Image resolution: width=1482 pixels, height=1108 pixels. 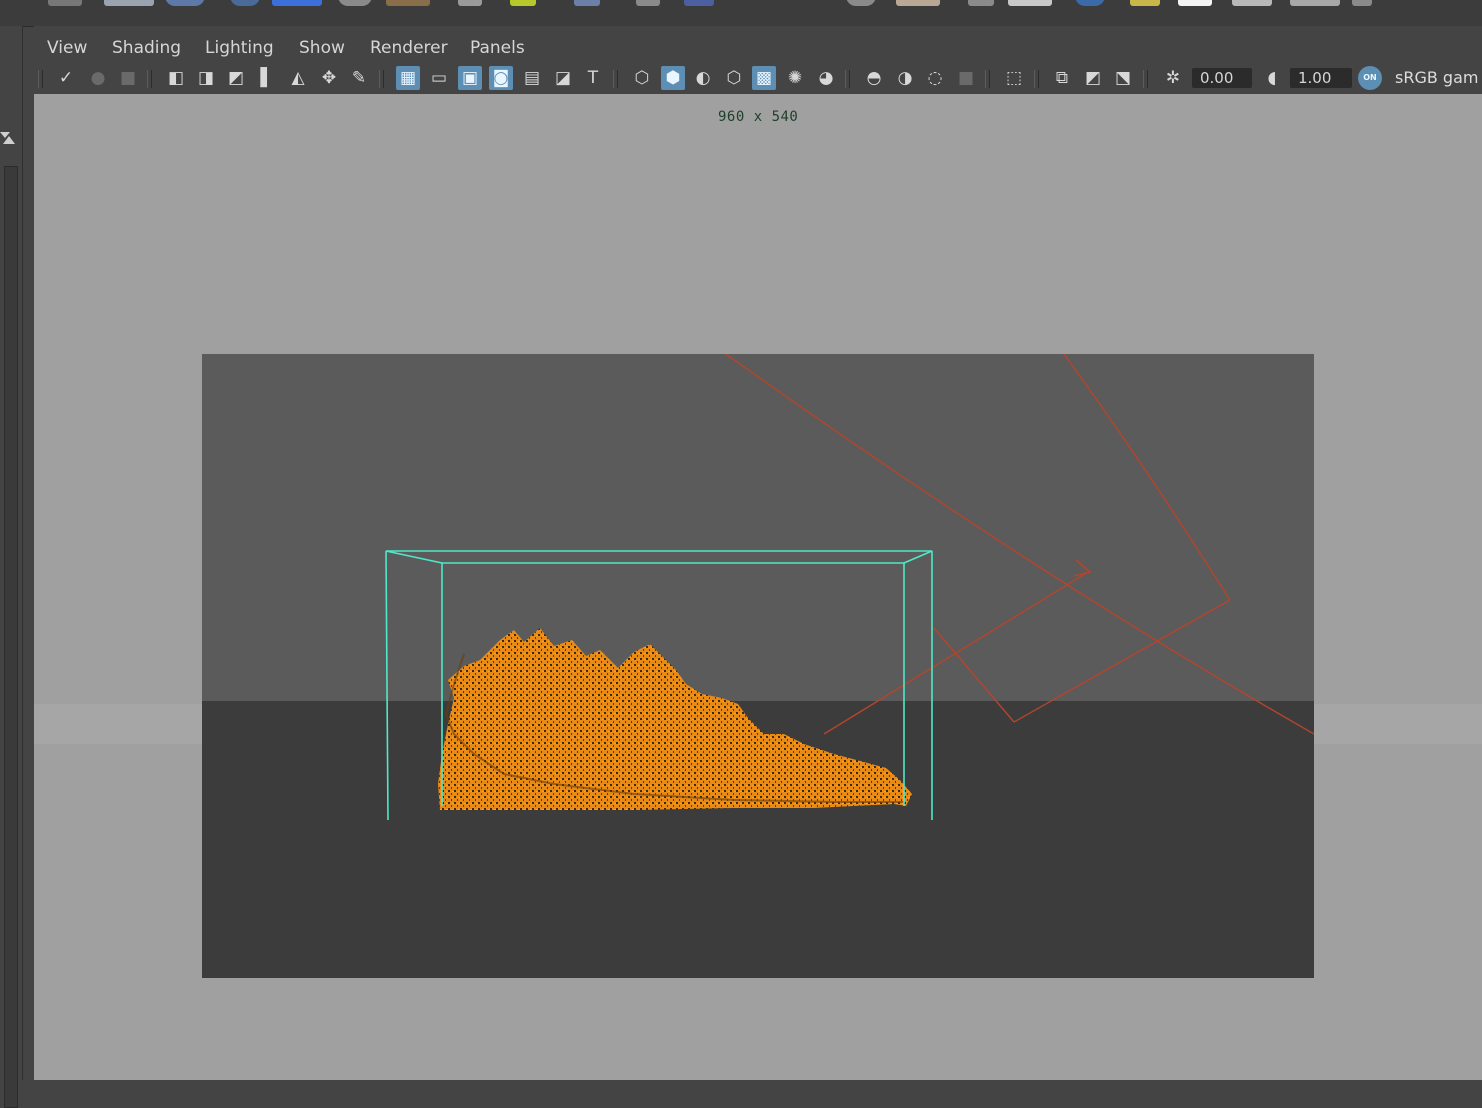 I want to click on scrollbar, so click(x=11, y=637).